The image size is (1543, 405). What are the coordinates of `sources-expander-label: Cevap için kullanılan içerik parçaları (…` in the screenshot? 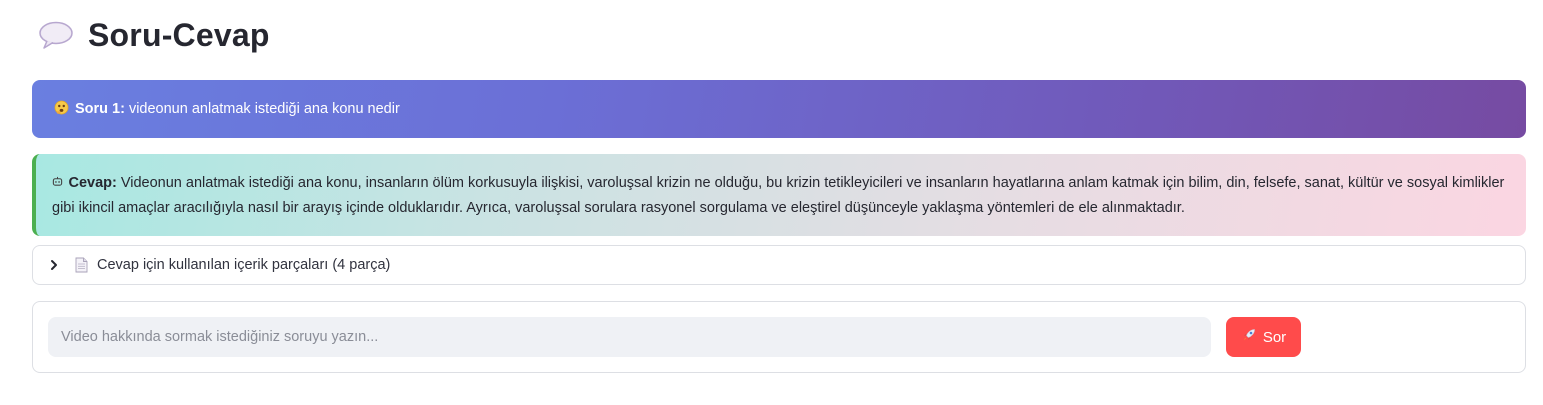 It's located at (244, 265).